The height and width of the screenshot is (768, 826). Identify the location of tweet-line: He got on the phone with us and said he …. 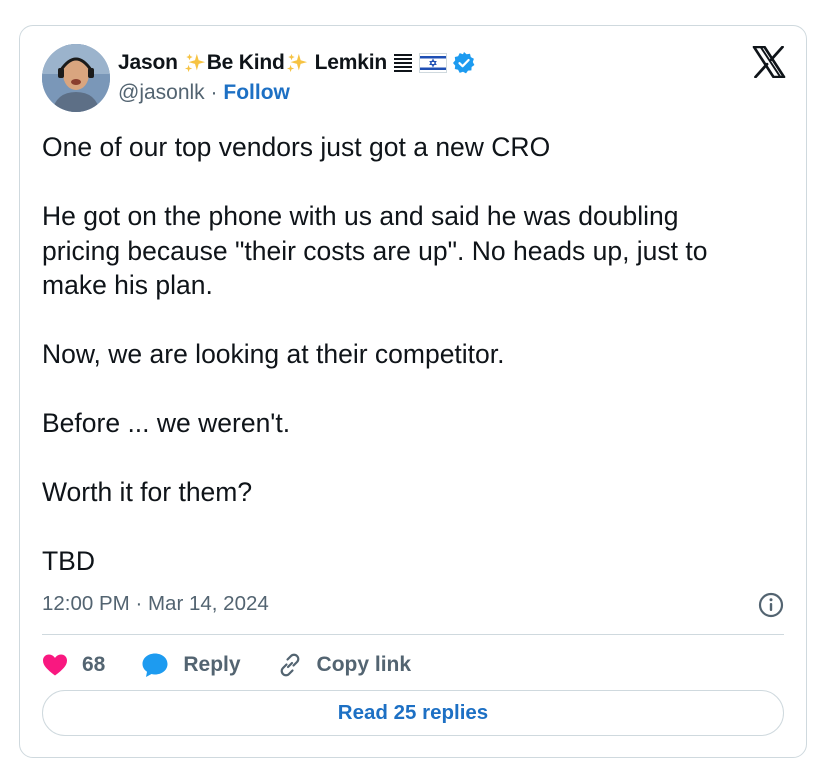
(360, 216).